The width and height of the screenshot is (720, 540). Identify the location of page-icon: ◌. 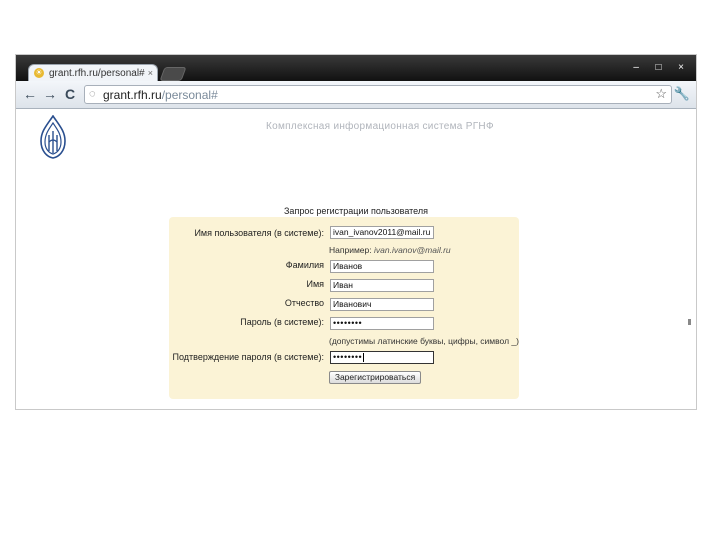
(92, 94).